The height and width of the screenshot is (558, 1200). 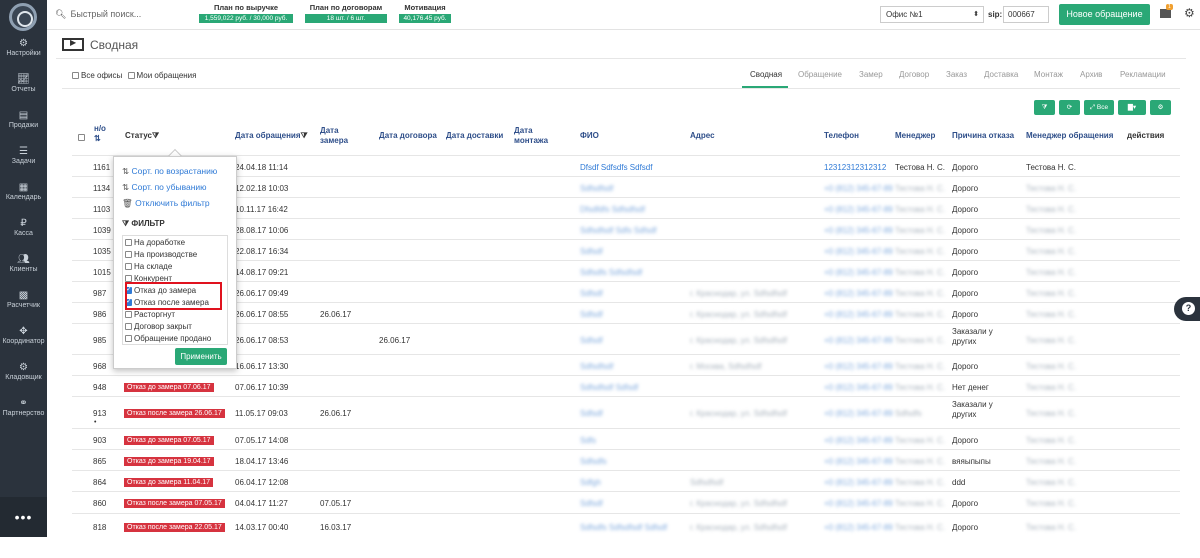 What do you see at coordinates (150, 314) in the screenshot?
I see `filter-option: Расторгнут` at bounding box center [150, 314].